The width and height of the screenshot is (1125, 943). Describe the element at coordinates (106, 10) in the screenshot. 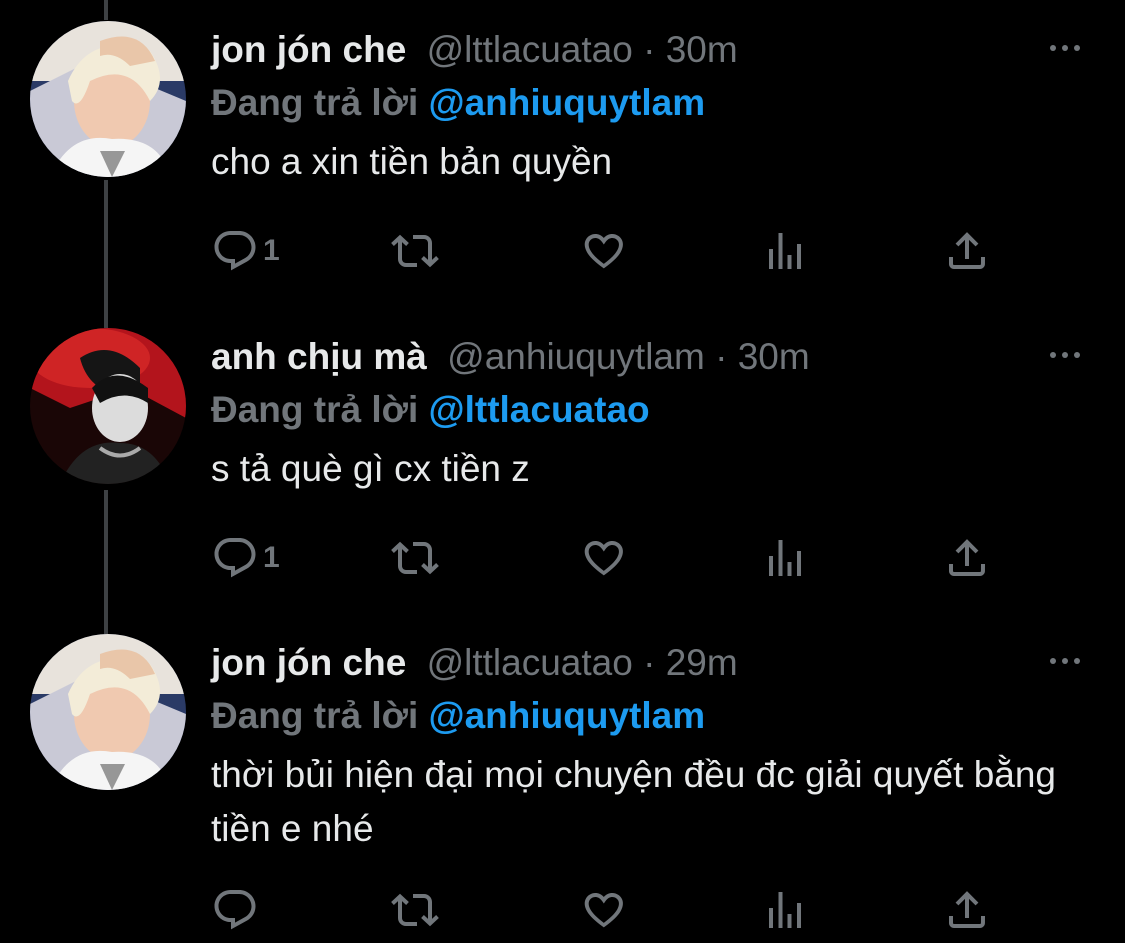

I see `thread-line-top` at that location.